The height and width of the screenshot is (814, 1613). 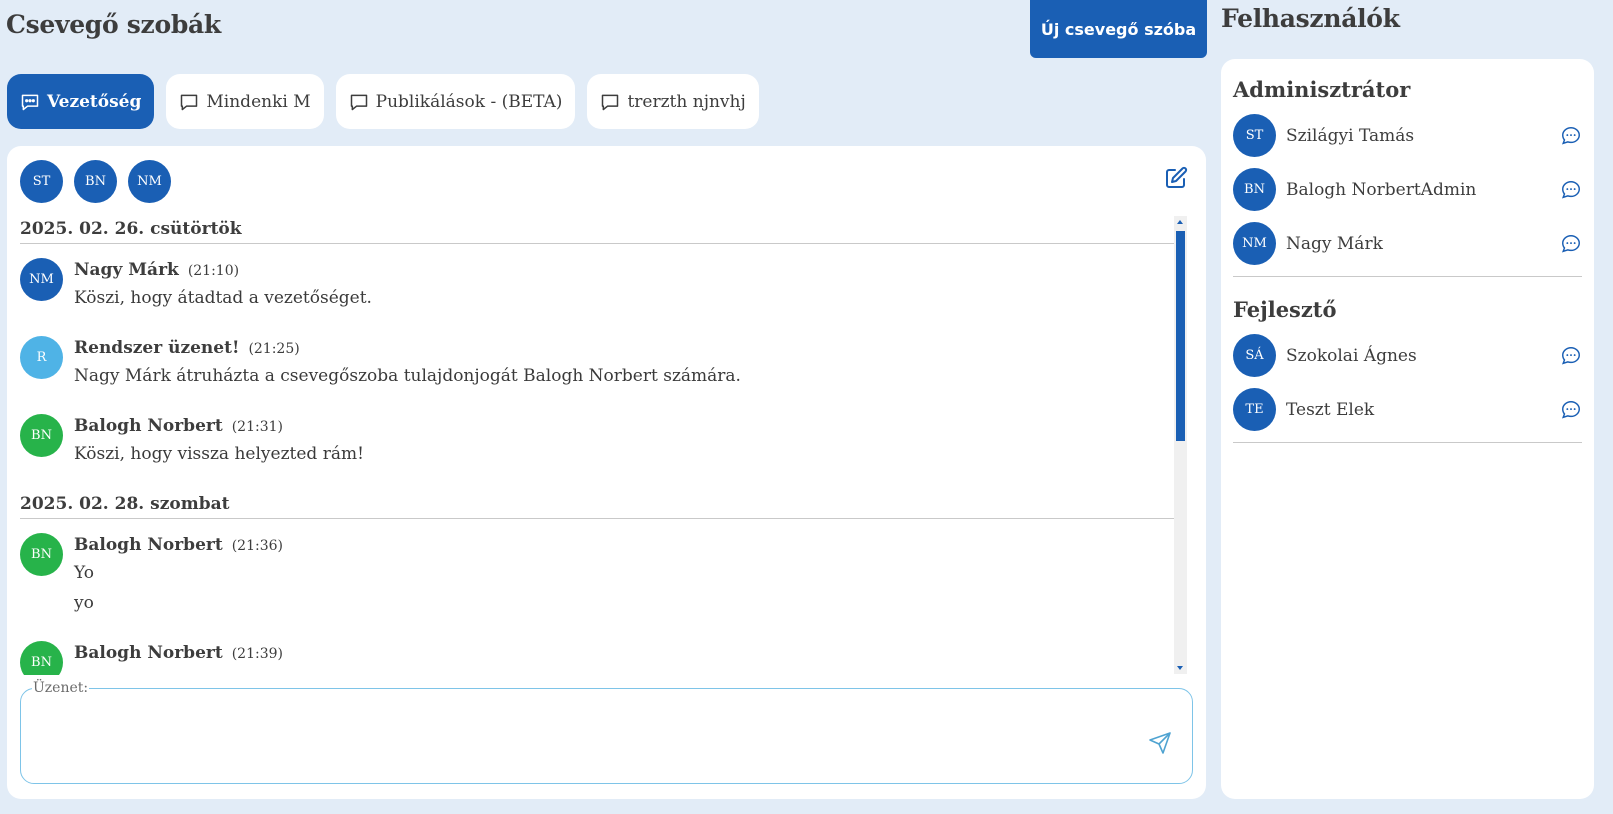 What do you see at coordinates (1350, 135) in the screenshot?
I see `user-name: Szilágyi Tamás` at bounding box center [1350, 135].